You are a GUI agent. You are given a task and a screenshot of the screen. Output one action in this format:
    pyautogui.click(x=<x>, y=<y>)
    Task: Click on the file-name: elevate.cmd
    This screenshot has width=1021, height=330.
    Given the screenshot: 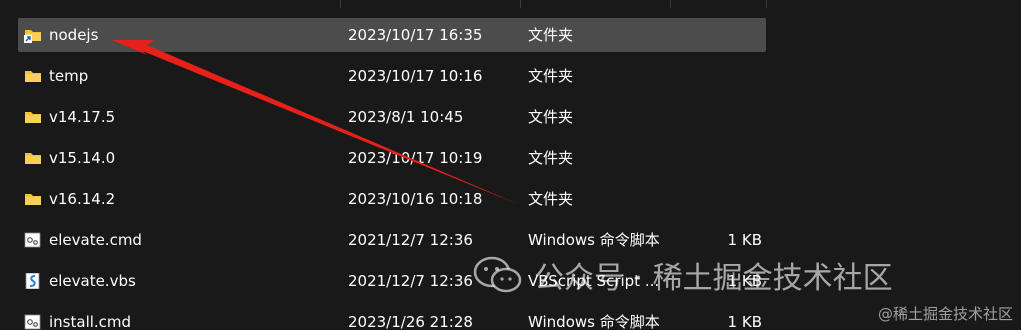 What is the action you would take?
    pyautogui.click(x=95, y=240)
    